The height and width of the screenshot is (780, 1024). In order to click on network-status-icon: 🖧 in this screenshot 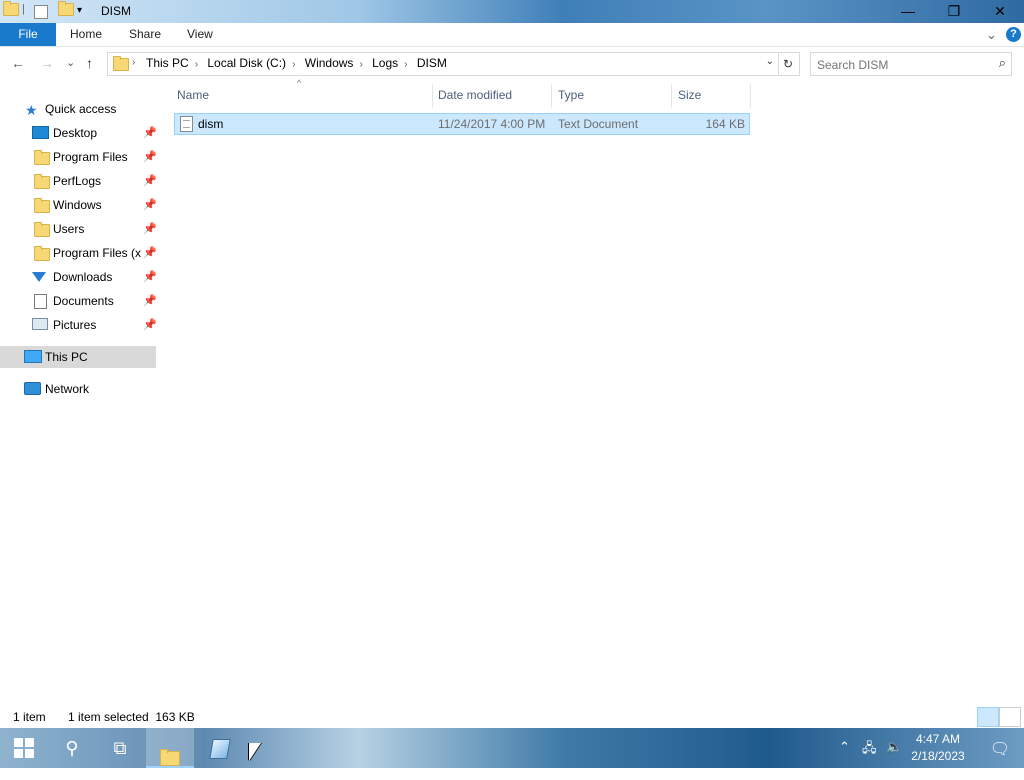, I will do `click(869, 750)`.